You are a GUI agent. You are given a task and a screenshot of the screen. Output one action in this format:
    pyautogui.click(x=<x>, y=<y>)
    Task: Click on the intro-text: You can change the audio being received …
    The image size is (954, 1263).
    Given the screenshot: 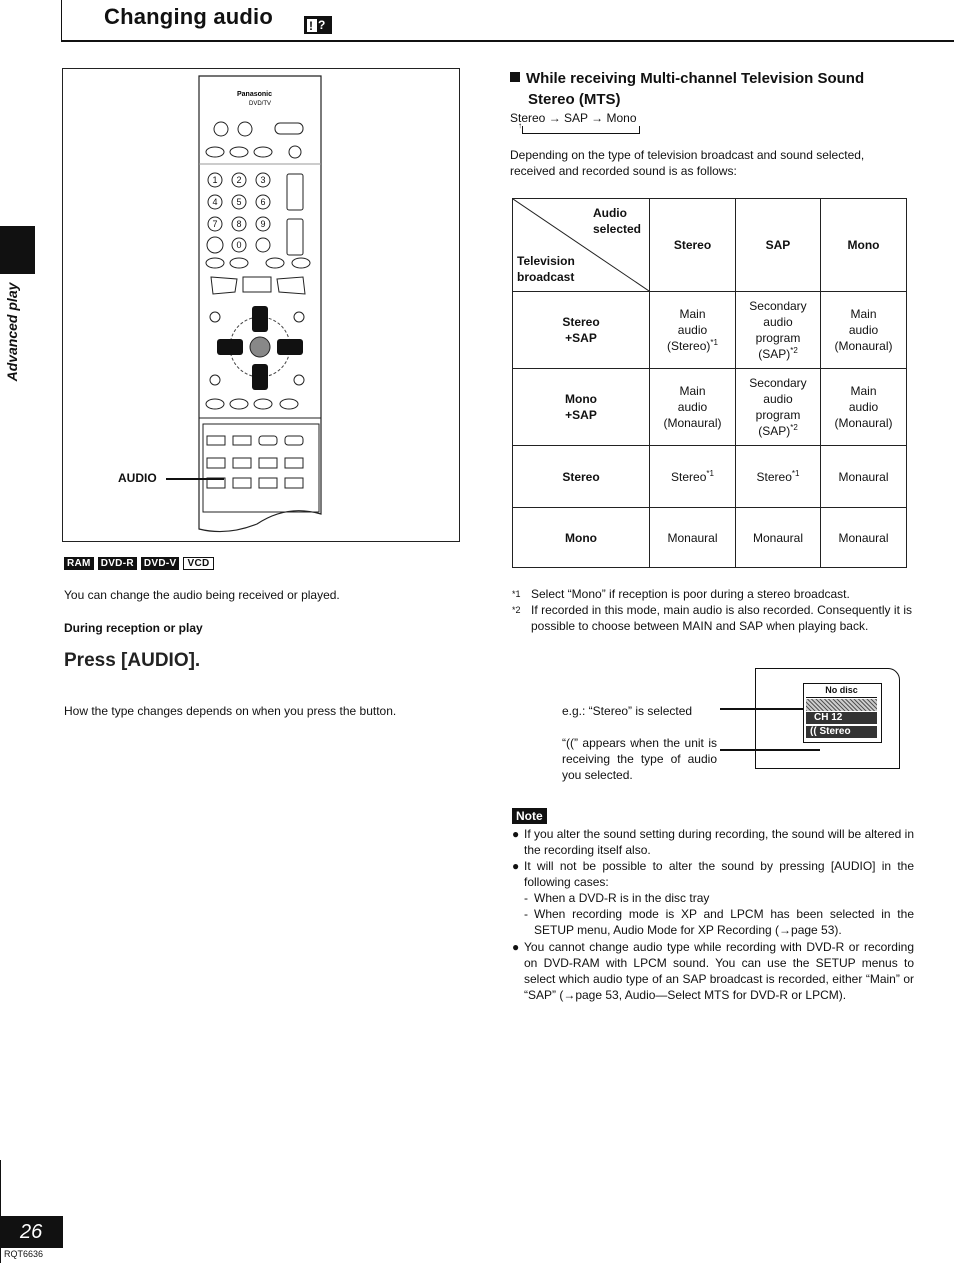 What is the action you would take?
    pyautogui.click(x=202, y=595)
    